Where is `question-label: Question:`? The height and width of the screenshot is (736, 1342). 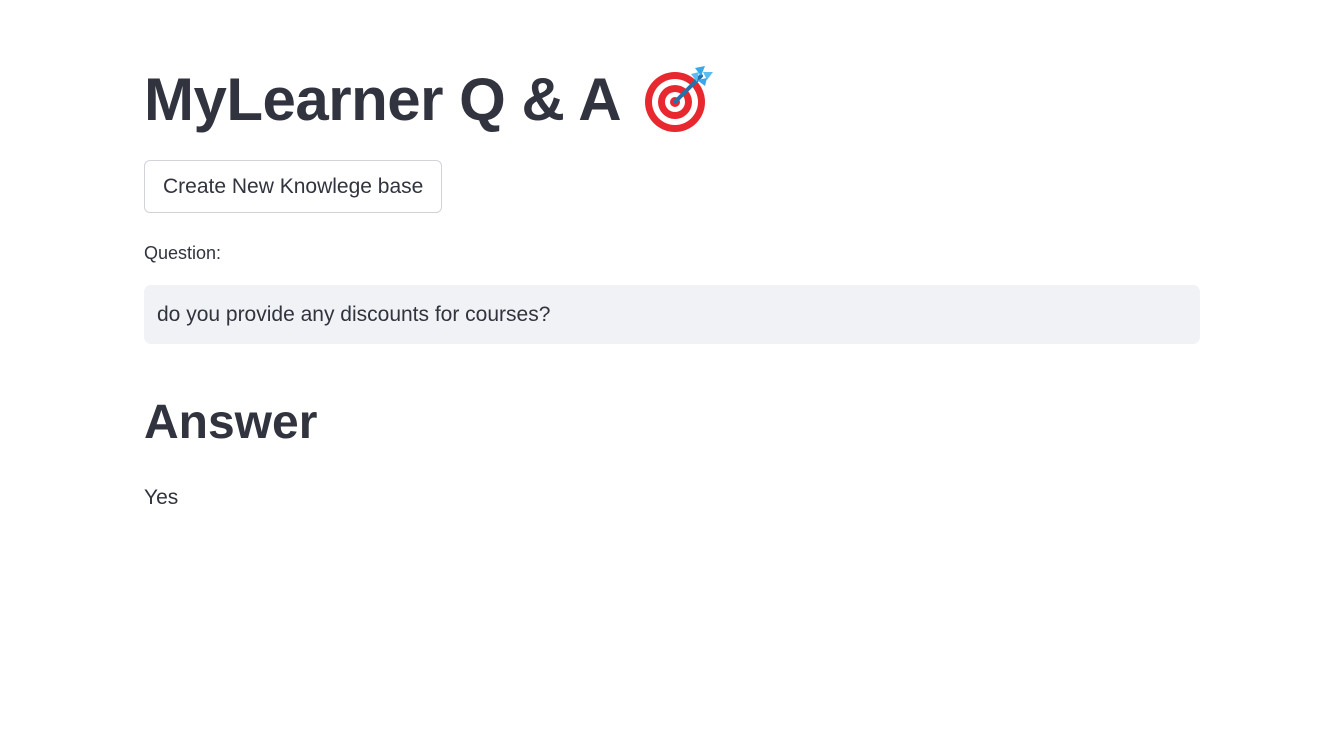
question-label: Question: is located at coordinates (183, 253).